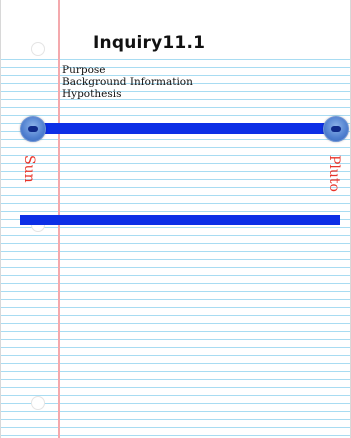 This screenshot has height=438, width=351. I want to click on pluto-label: Pluto, so click(334, 173).